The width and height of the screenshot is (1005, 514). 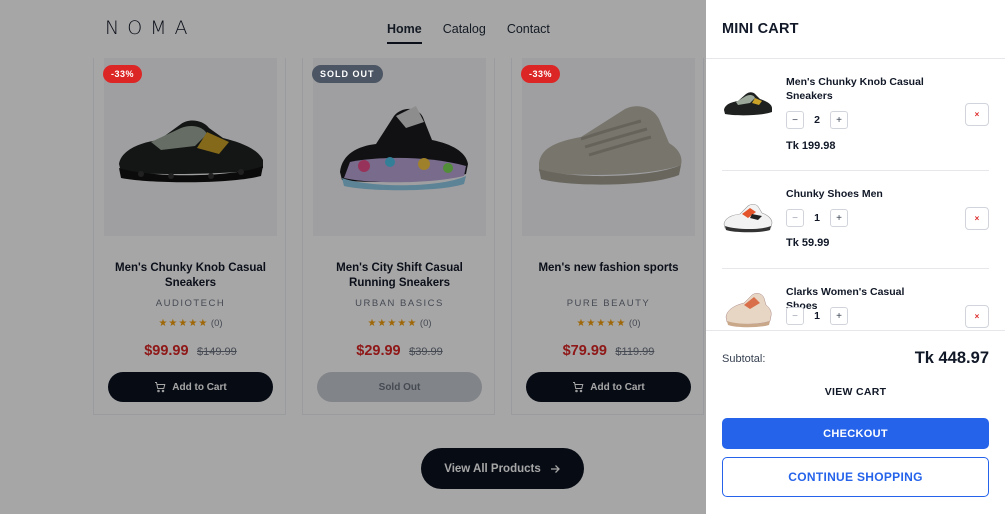 I want to click on divider, so click(x=855, y=330).